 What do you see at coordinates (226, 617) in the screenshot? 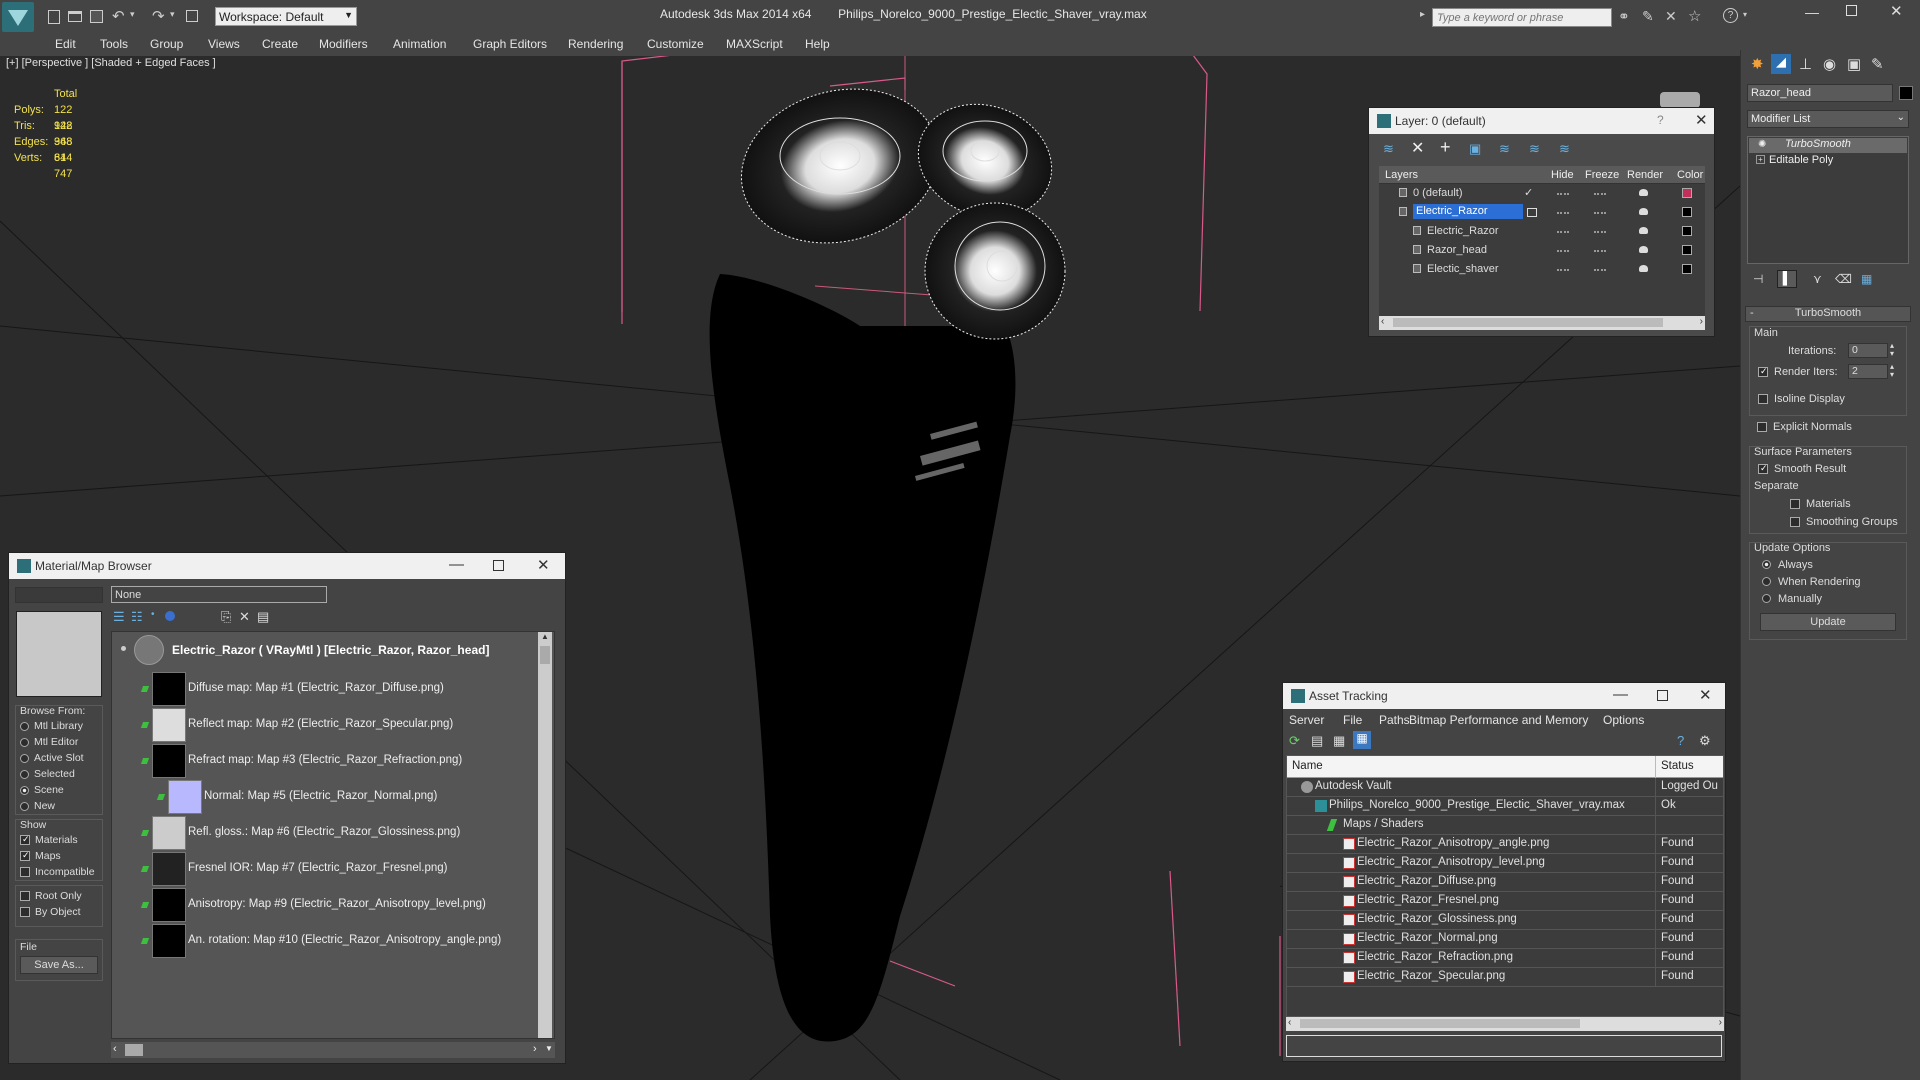
I see `pick-icon: ⎘` at bounding box center [226, 617].